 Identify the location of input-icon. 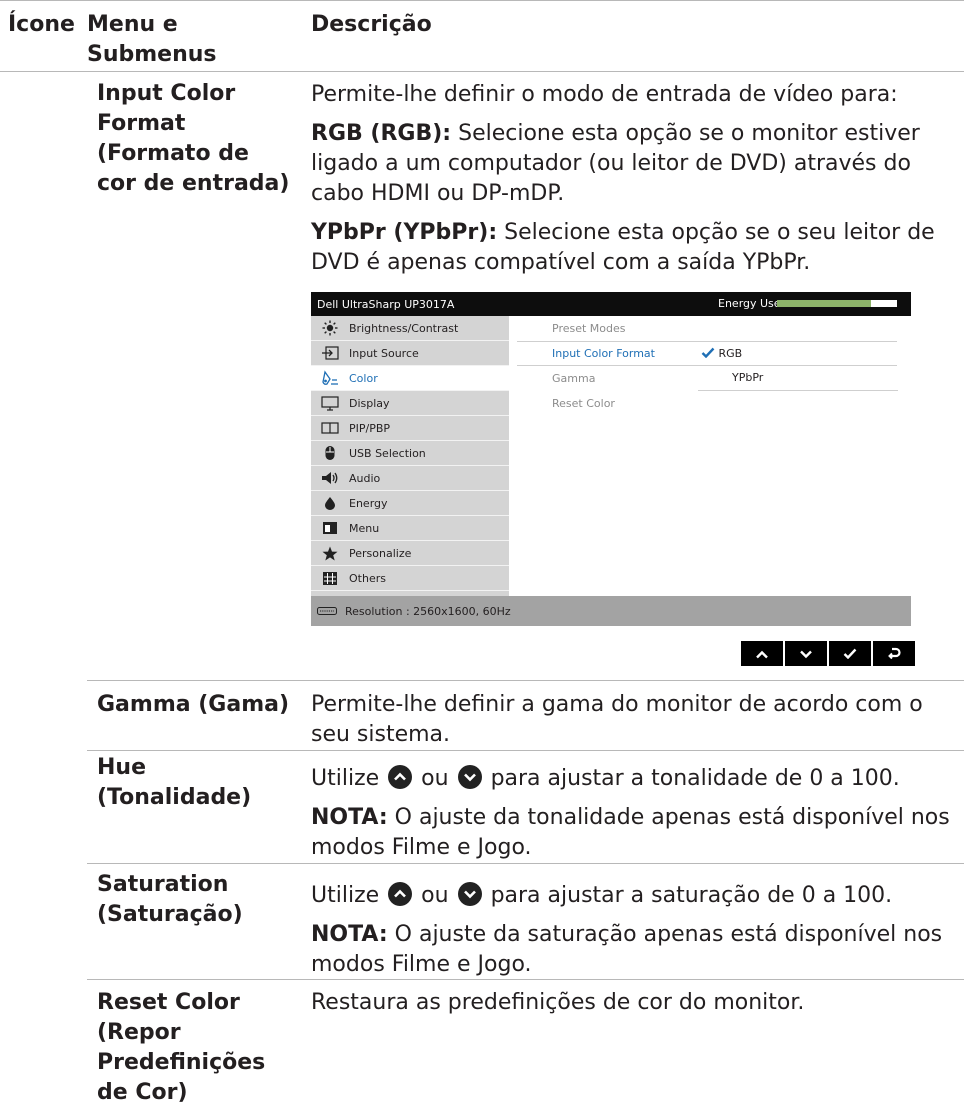
(330, 353).